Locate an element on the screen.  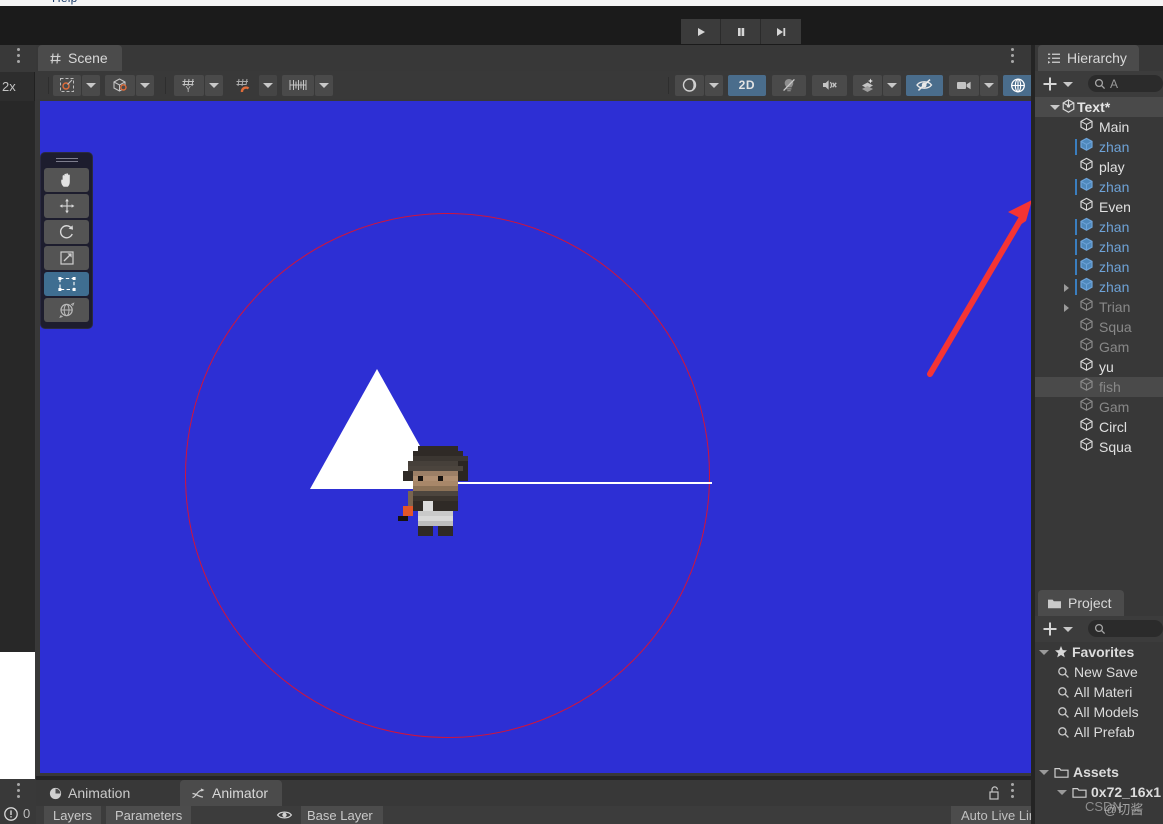
hierarchy-item-trian: Trian is located at coordinates (1099, 307).